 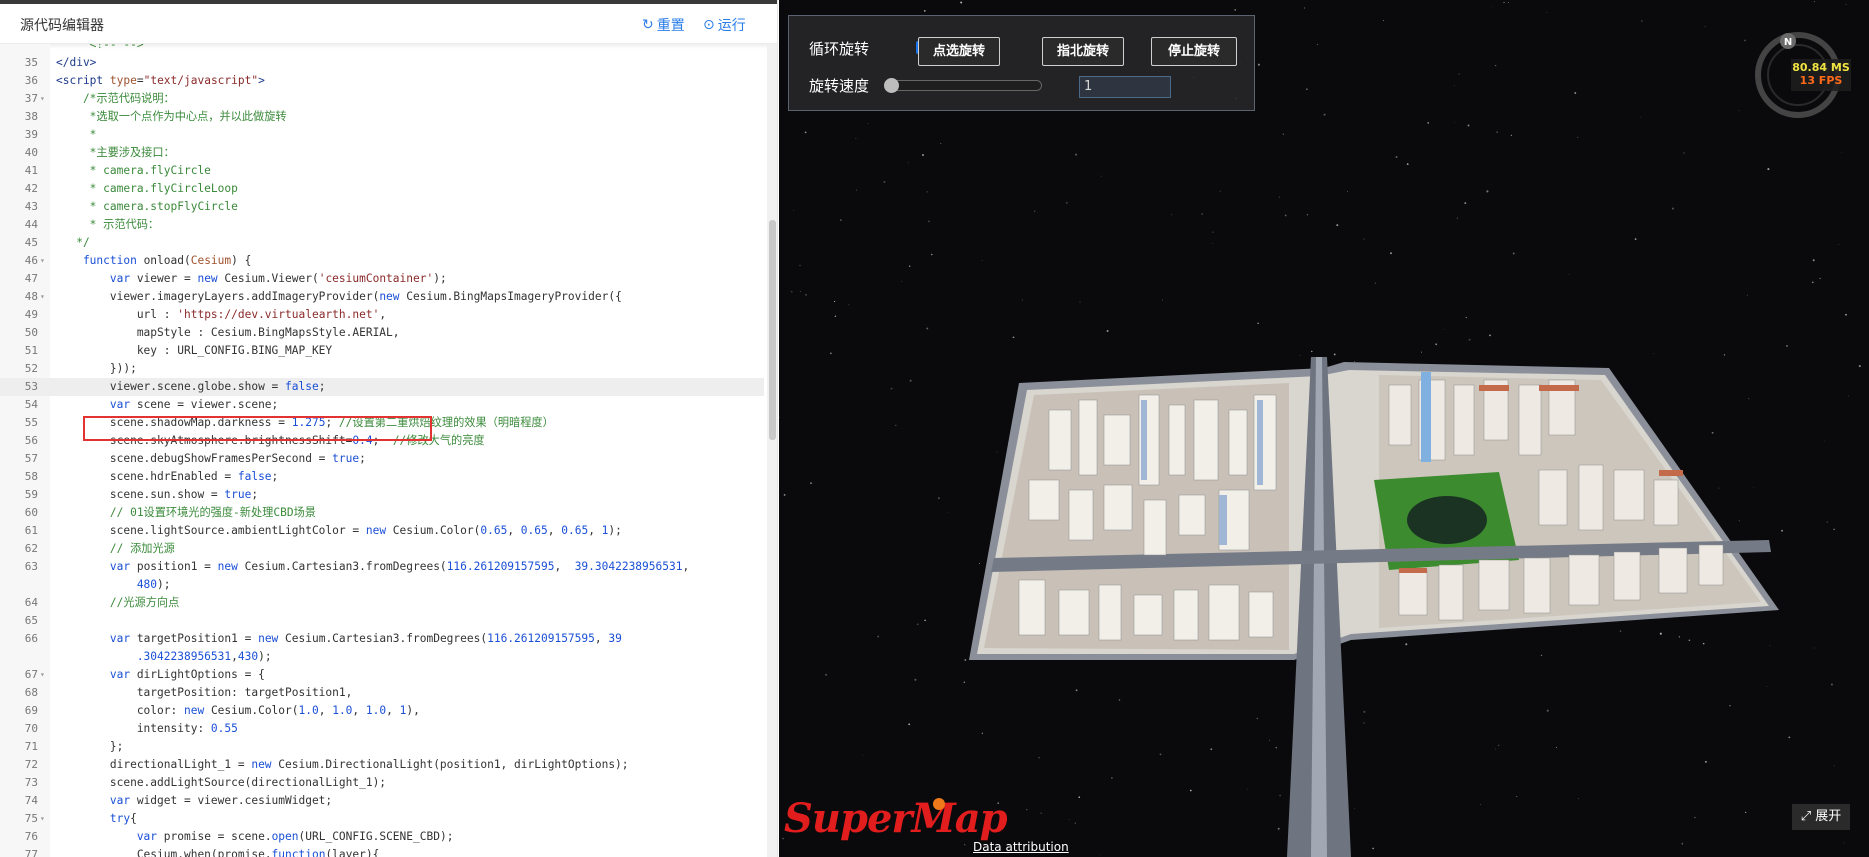 What do you see at coordinates (1447, 520) in the screenshot?
I see `city-lake` at bounding box center [1447, 520].